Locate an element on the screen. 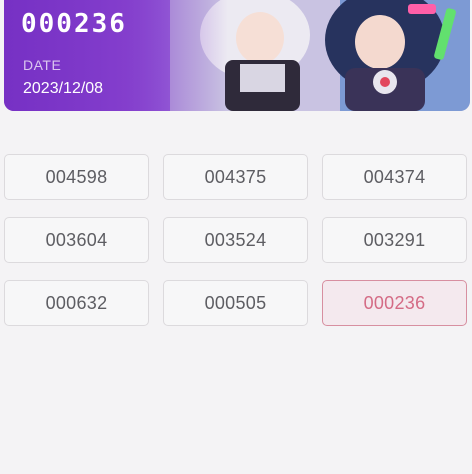 Image resolution: width=472 pixels, height=474 pixels. banner-date-label: DATE is located at coordinates (42, 65).